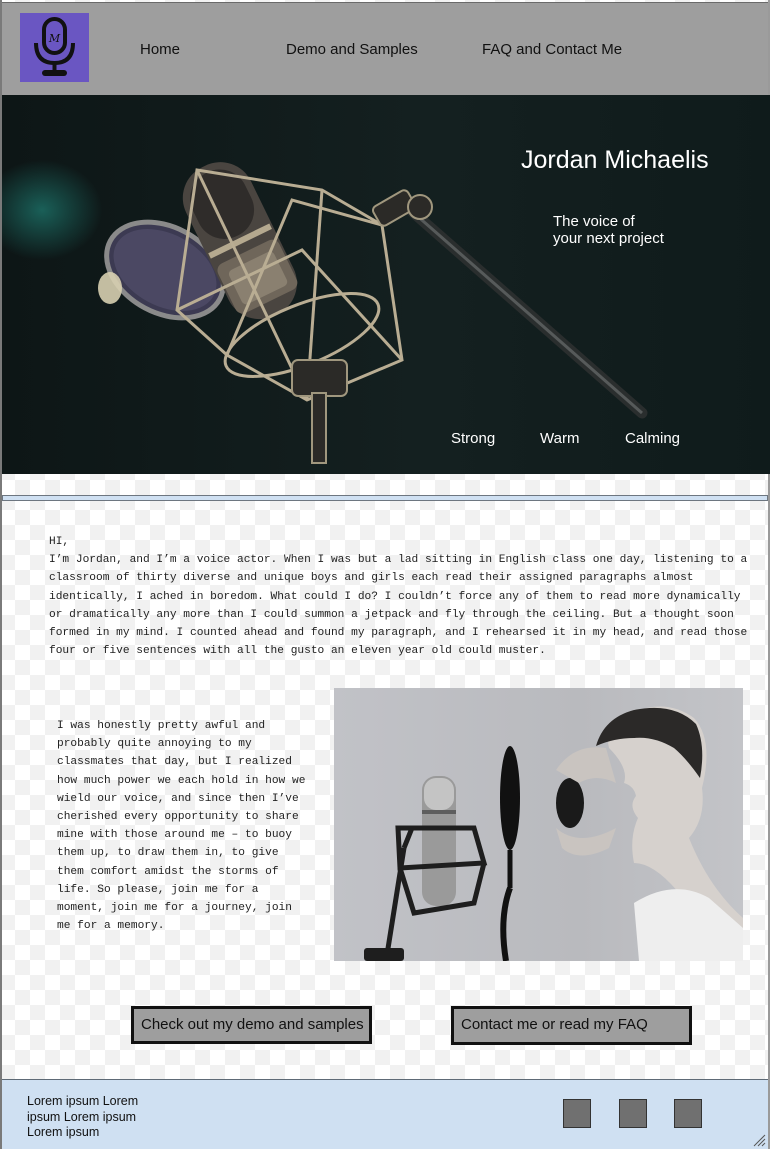 The width and height of the screenshot is (770, 1149). What do you see at coordinates (608, 238) in the screenshot?
I see `hero-subtitle-line-2: your next project` at bounding box center [608, 238].